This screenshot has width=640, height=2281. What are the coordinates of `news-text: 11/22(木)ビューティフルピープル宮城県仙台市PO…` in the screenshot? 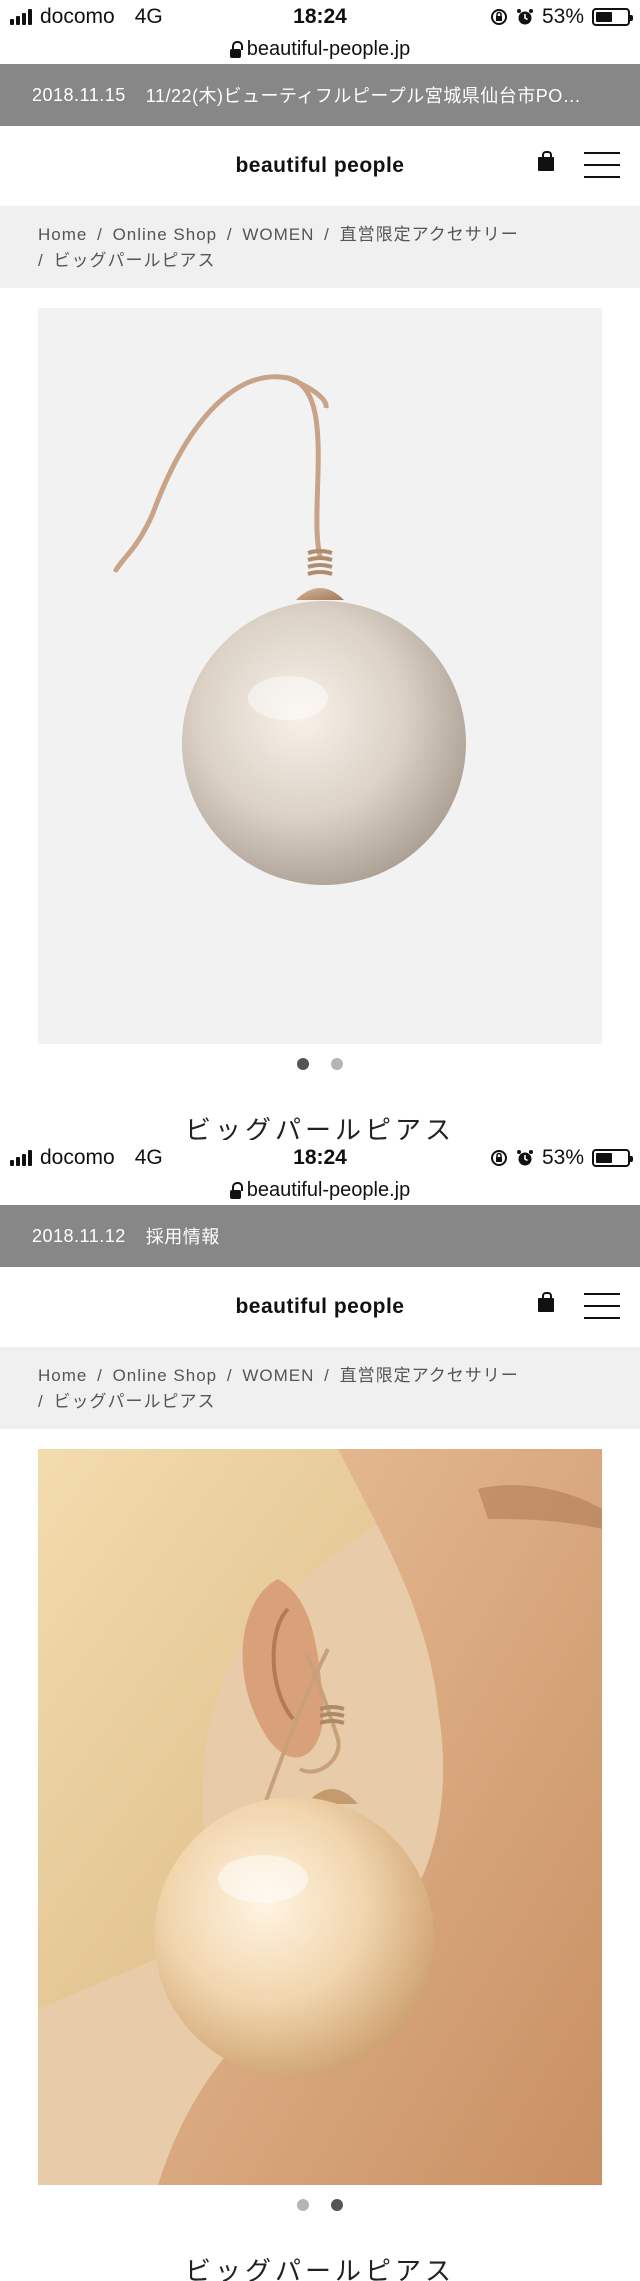 It's located at (364, 95).